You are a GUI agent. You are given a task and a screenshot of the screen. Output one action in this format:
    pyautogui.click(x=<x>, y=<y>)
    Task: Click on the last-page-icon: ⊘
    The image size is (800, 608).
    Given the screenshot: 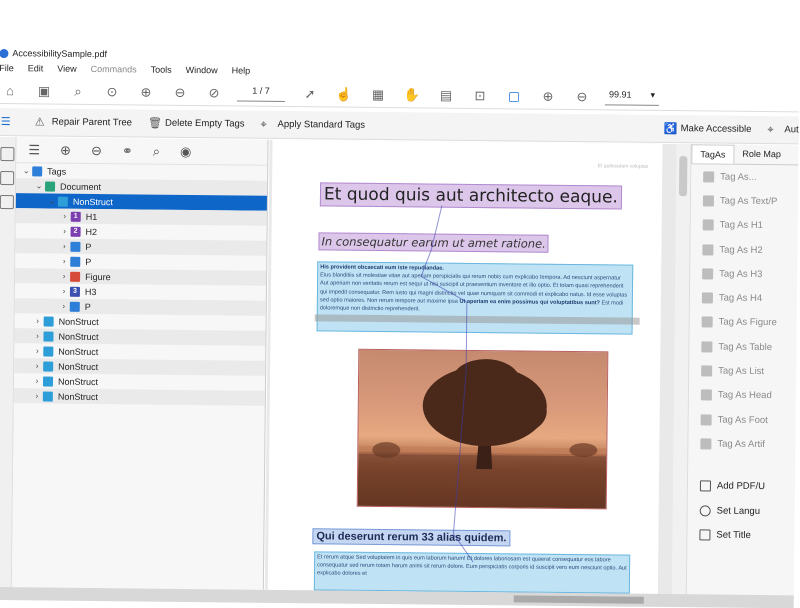 What is the action you would take?
    pyautogui.click(x=214, y=93)
    